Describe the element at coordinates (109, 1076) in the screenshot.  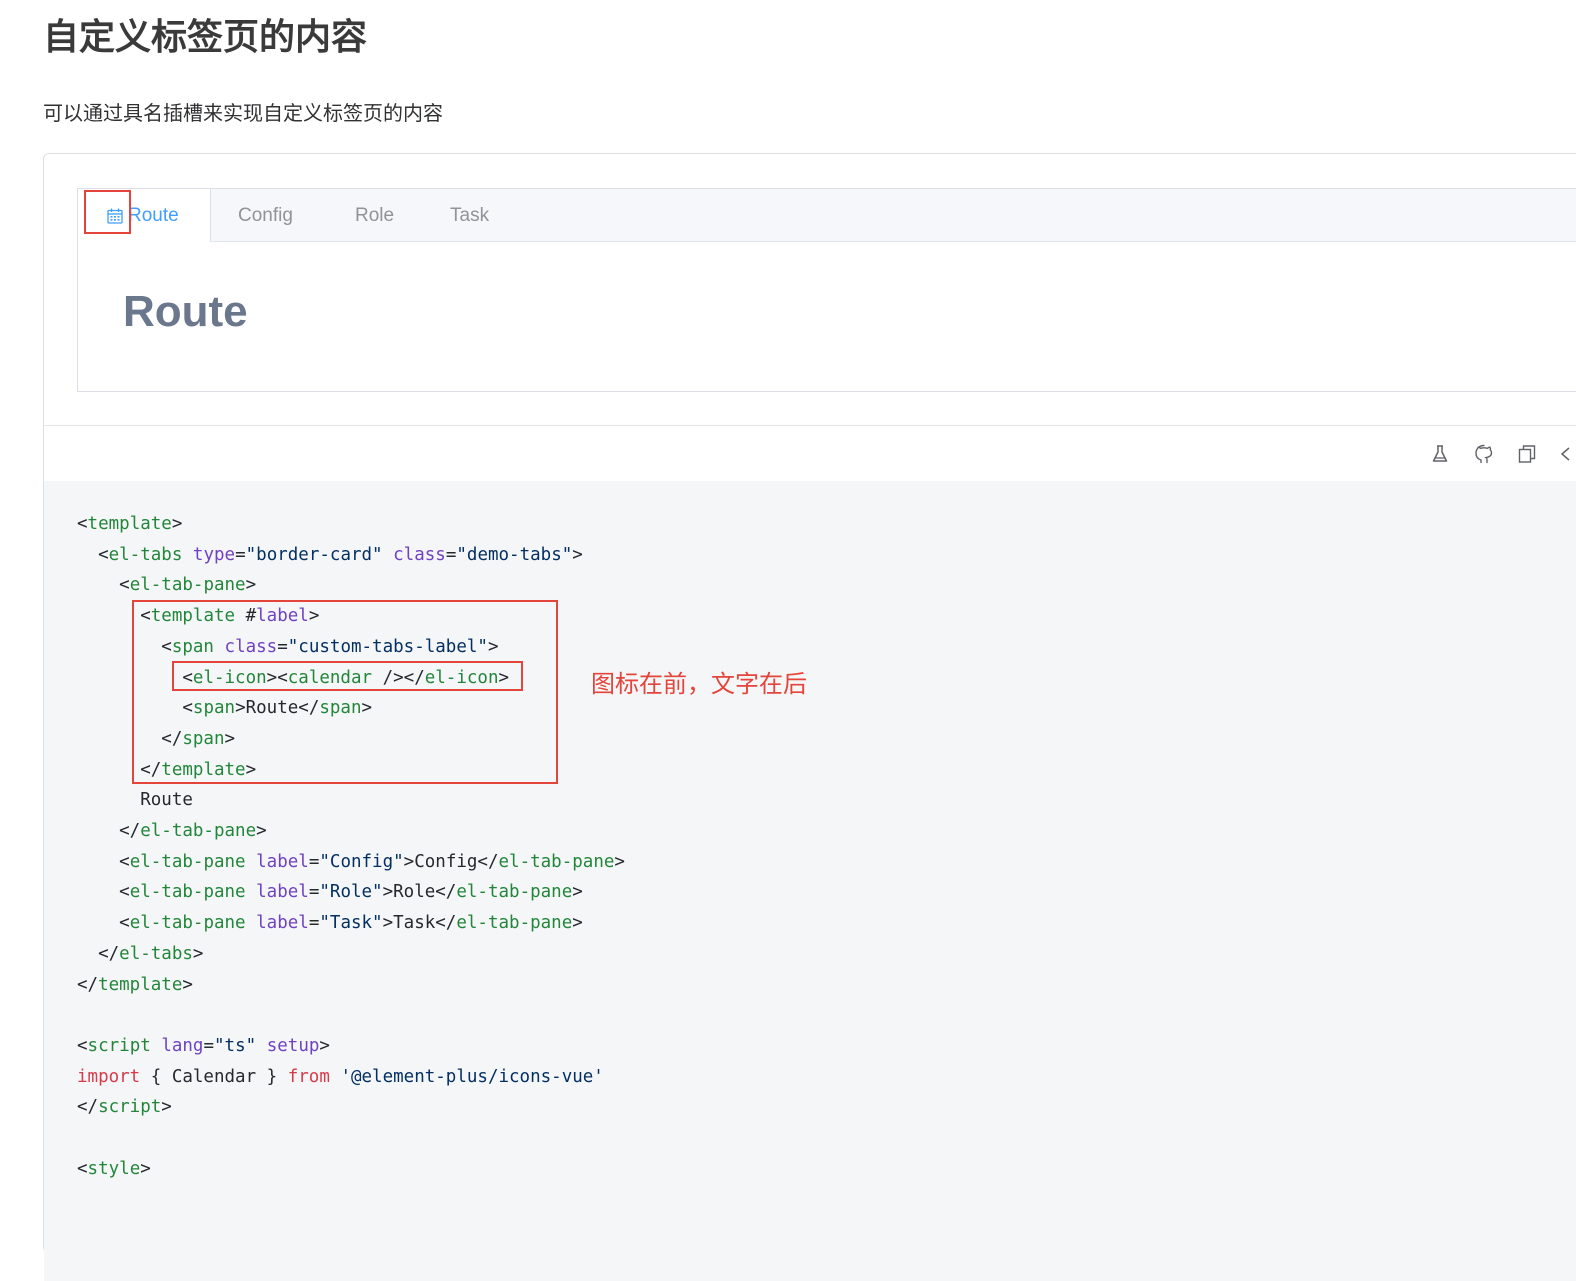
I see `code-token: import` at that location.